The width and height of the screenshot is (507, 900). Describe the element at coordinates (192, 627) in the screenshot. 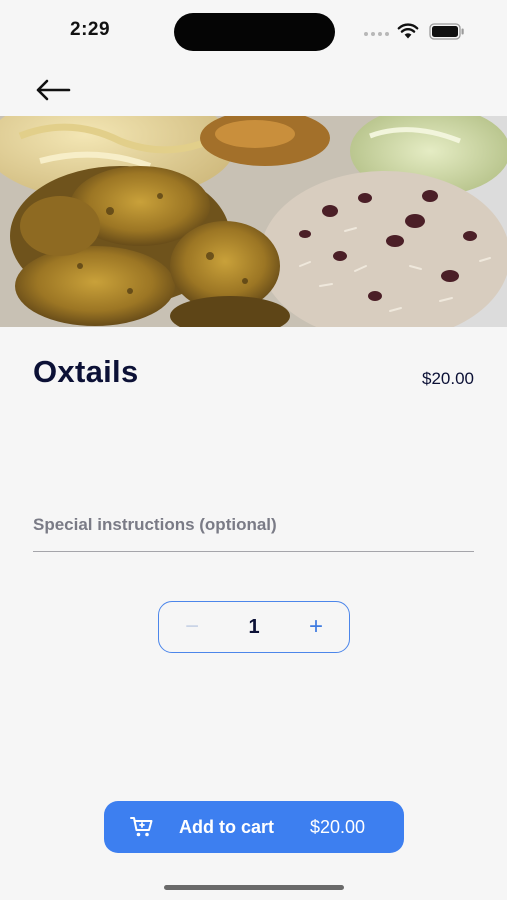

I see `decrement-button: −` at that location.